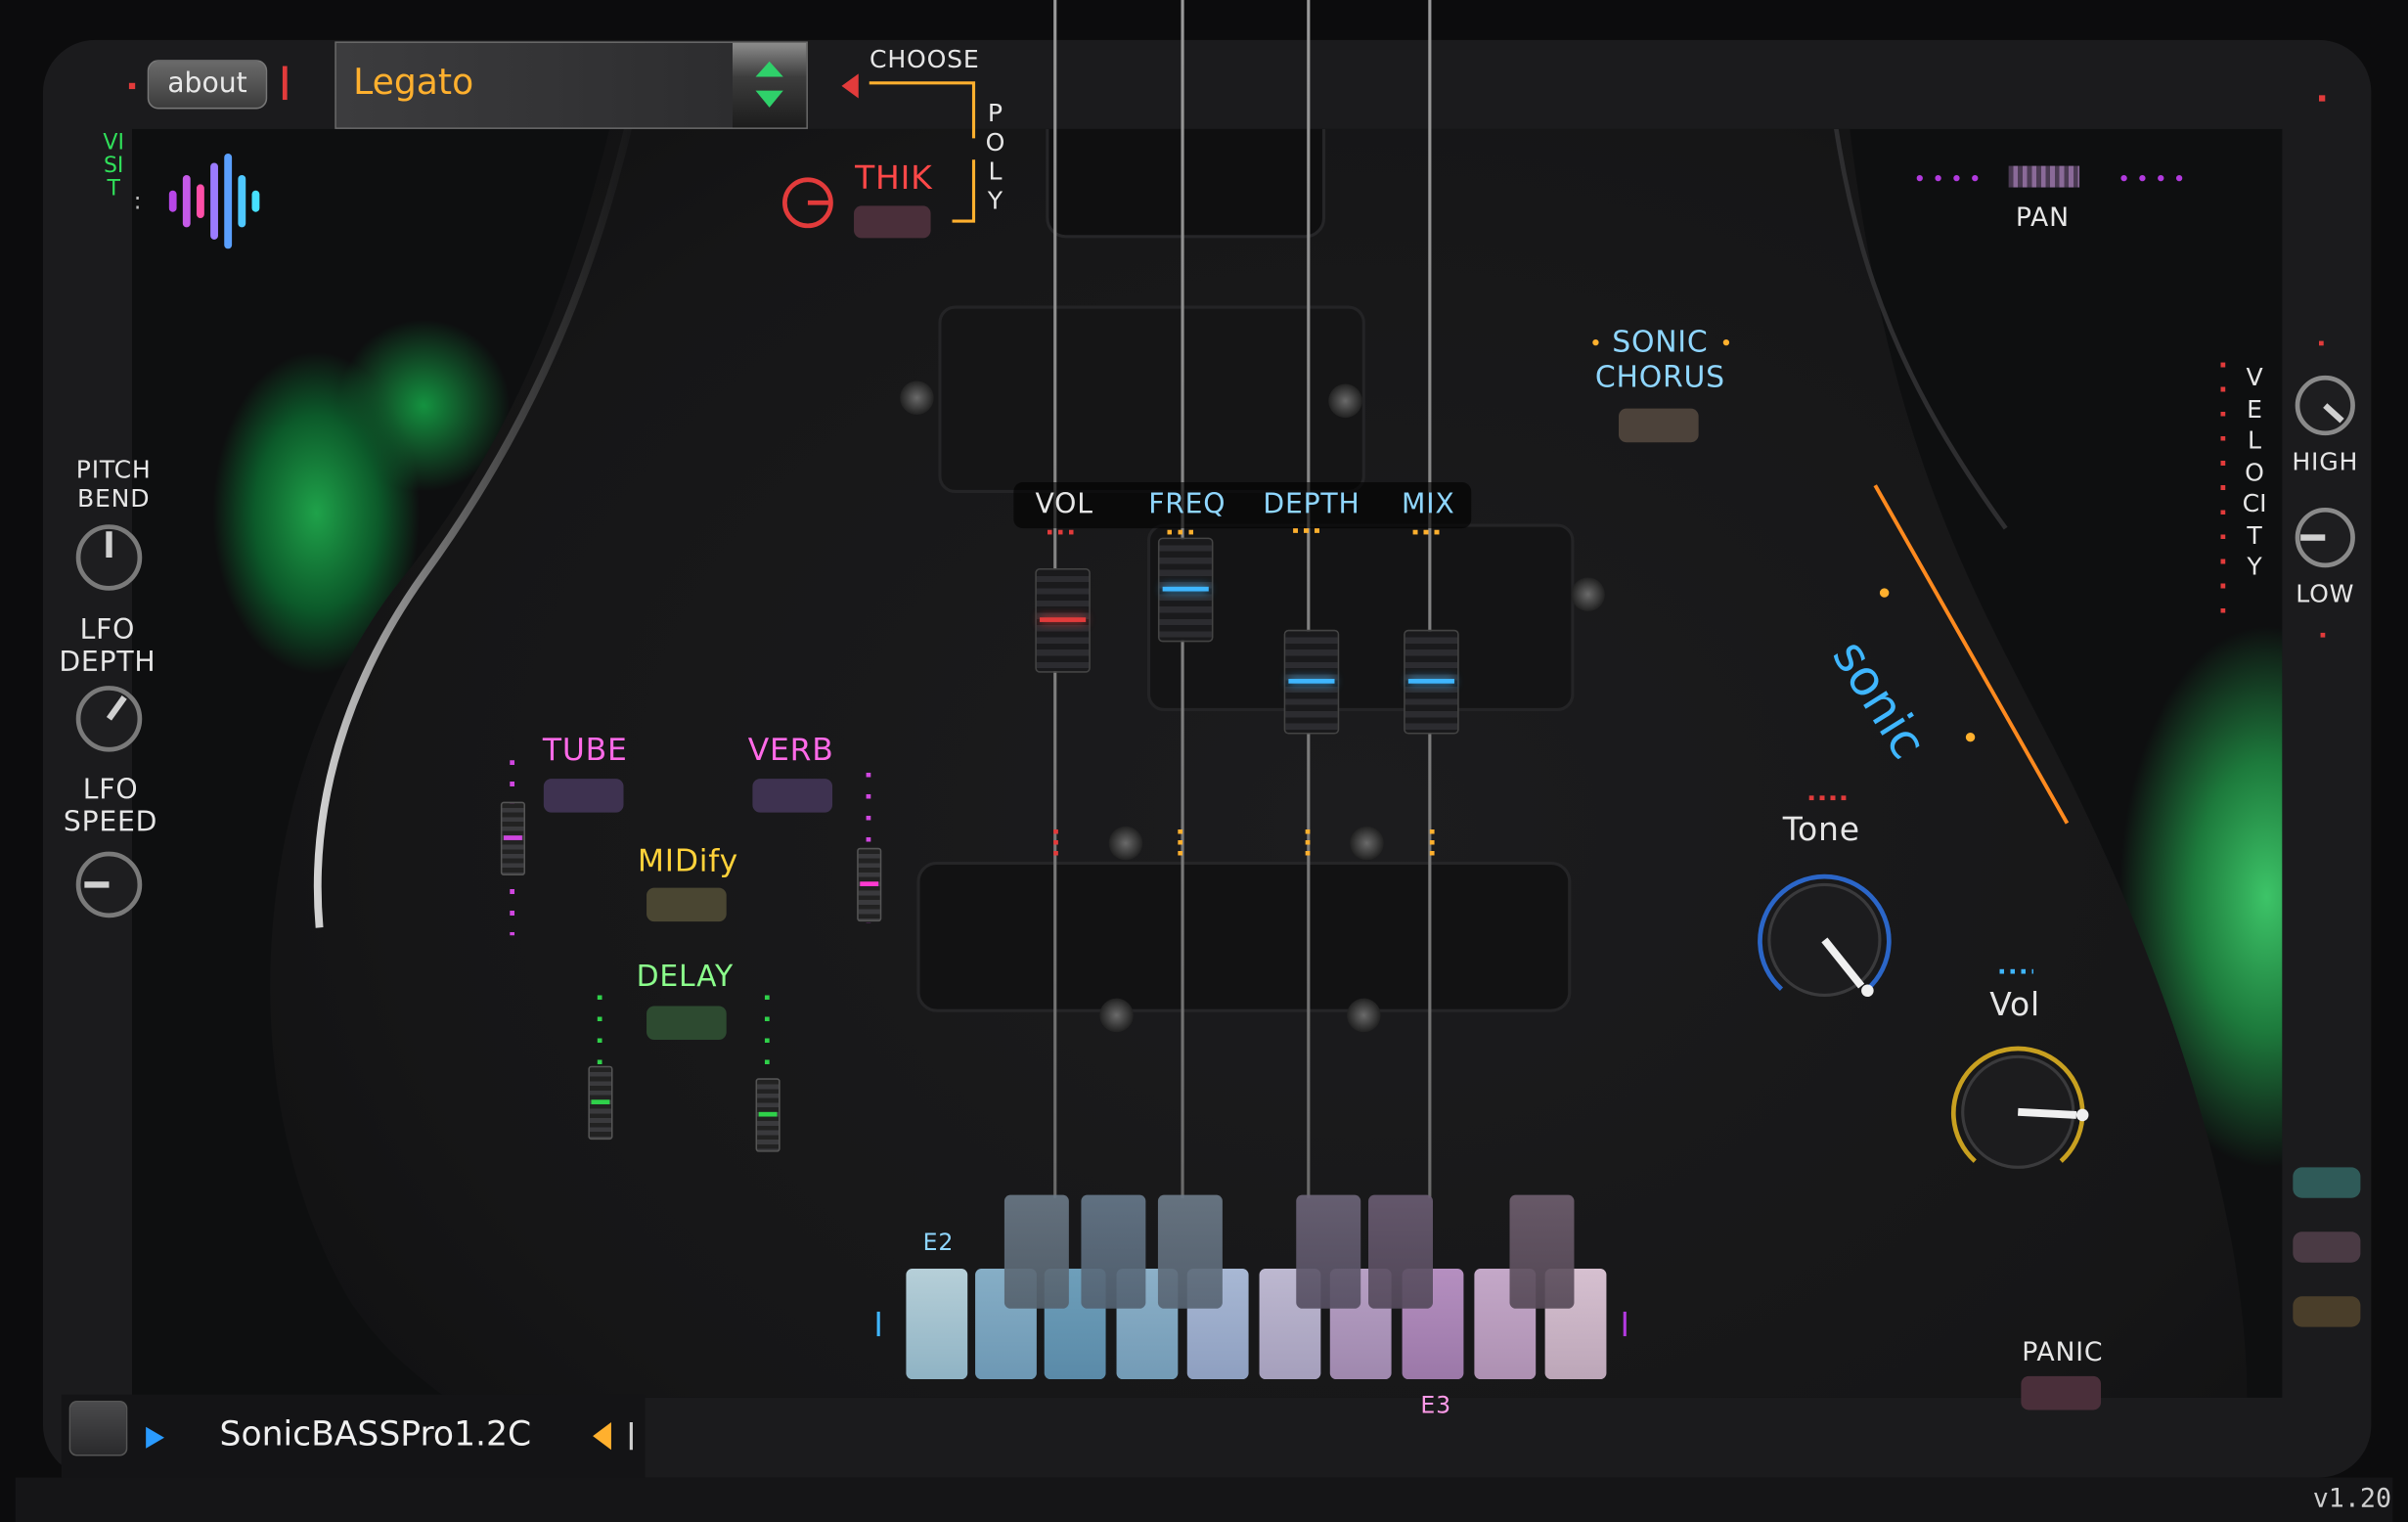 Image resolution: width=2408 pixels, height=1522 pixels. Describe the element at coordinates (937, 1324) in the screenshot. I see `white-key` at that location.